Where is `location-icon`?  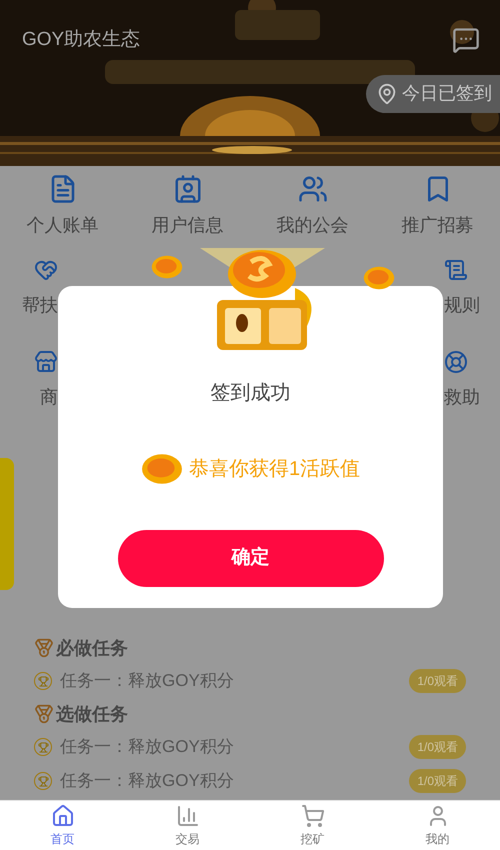
location-icon is located at coordinates (387, 93).